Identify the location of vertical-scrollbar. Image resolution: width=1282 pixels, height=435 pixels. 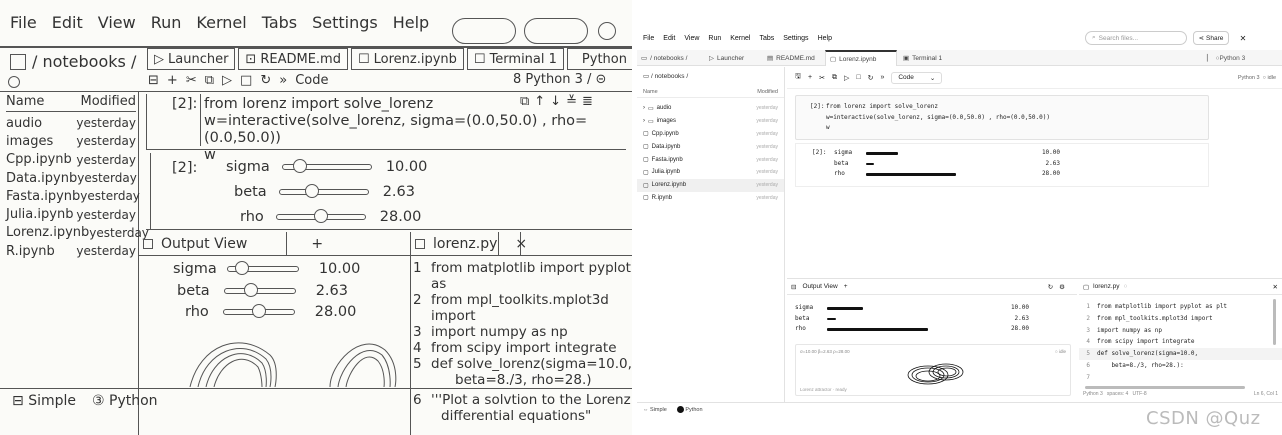
(1274, 322).